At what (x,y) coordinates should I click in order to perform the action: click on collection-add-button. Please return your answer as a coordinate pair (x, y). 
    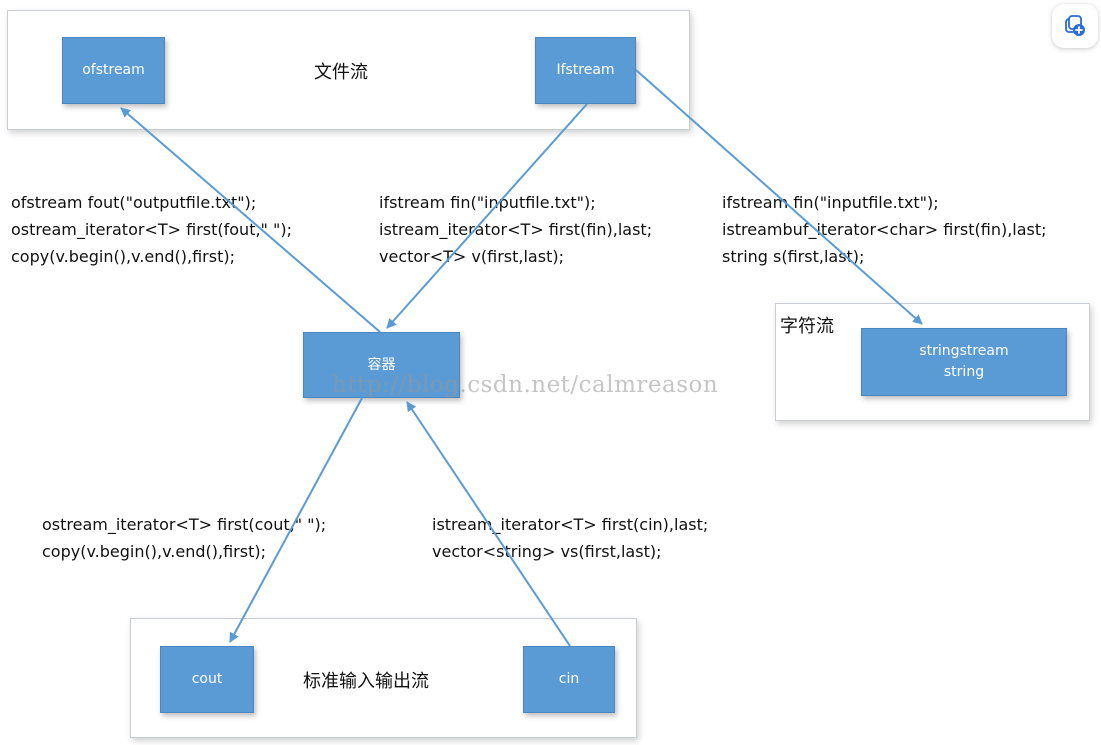
    Looking at the image, I should click on (1075, 26).